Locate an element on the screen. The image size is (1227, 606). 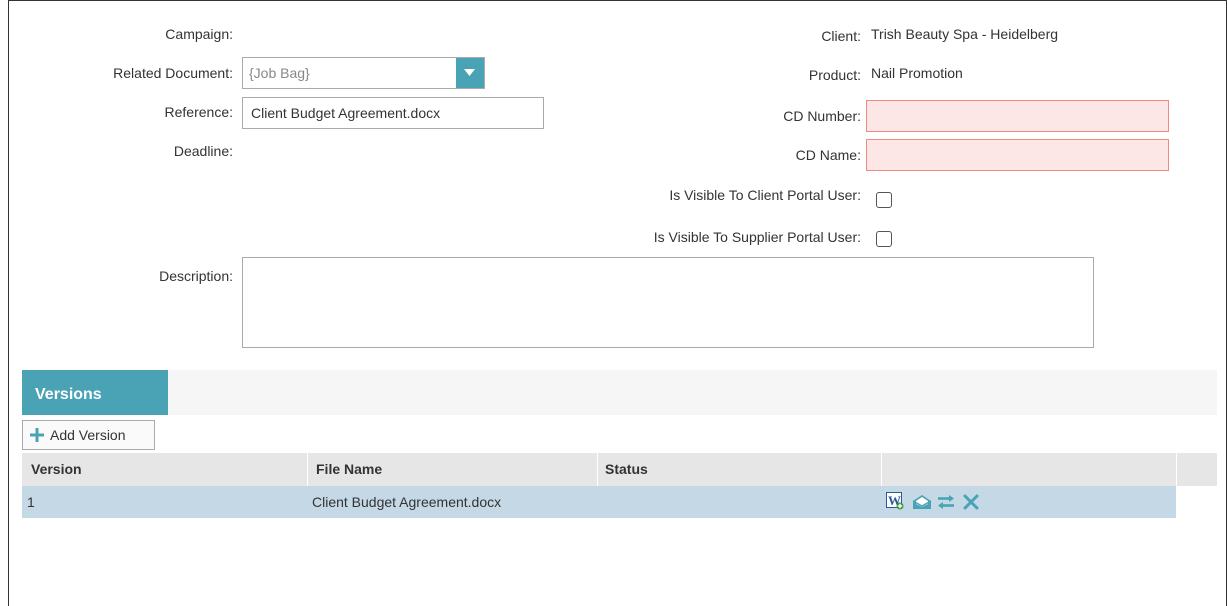
add-version-label: Add Version is located at coordinates (88, 435).